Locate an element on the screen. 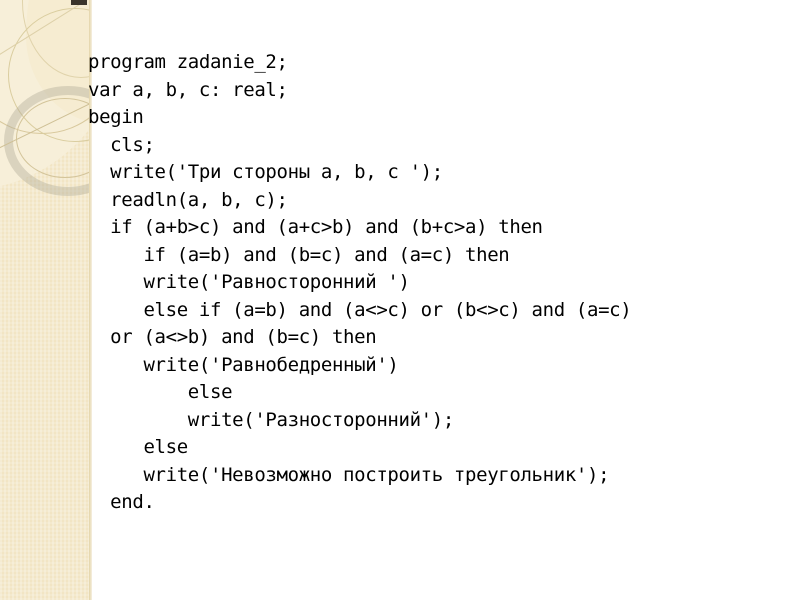 The image size is (800, 600). decorative-sidebar is located at coordinates (46, 300).